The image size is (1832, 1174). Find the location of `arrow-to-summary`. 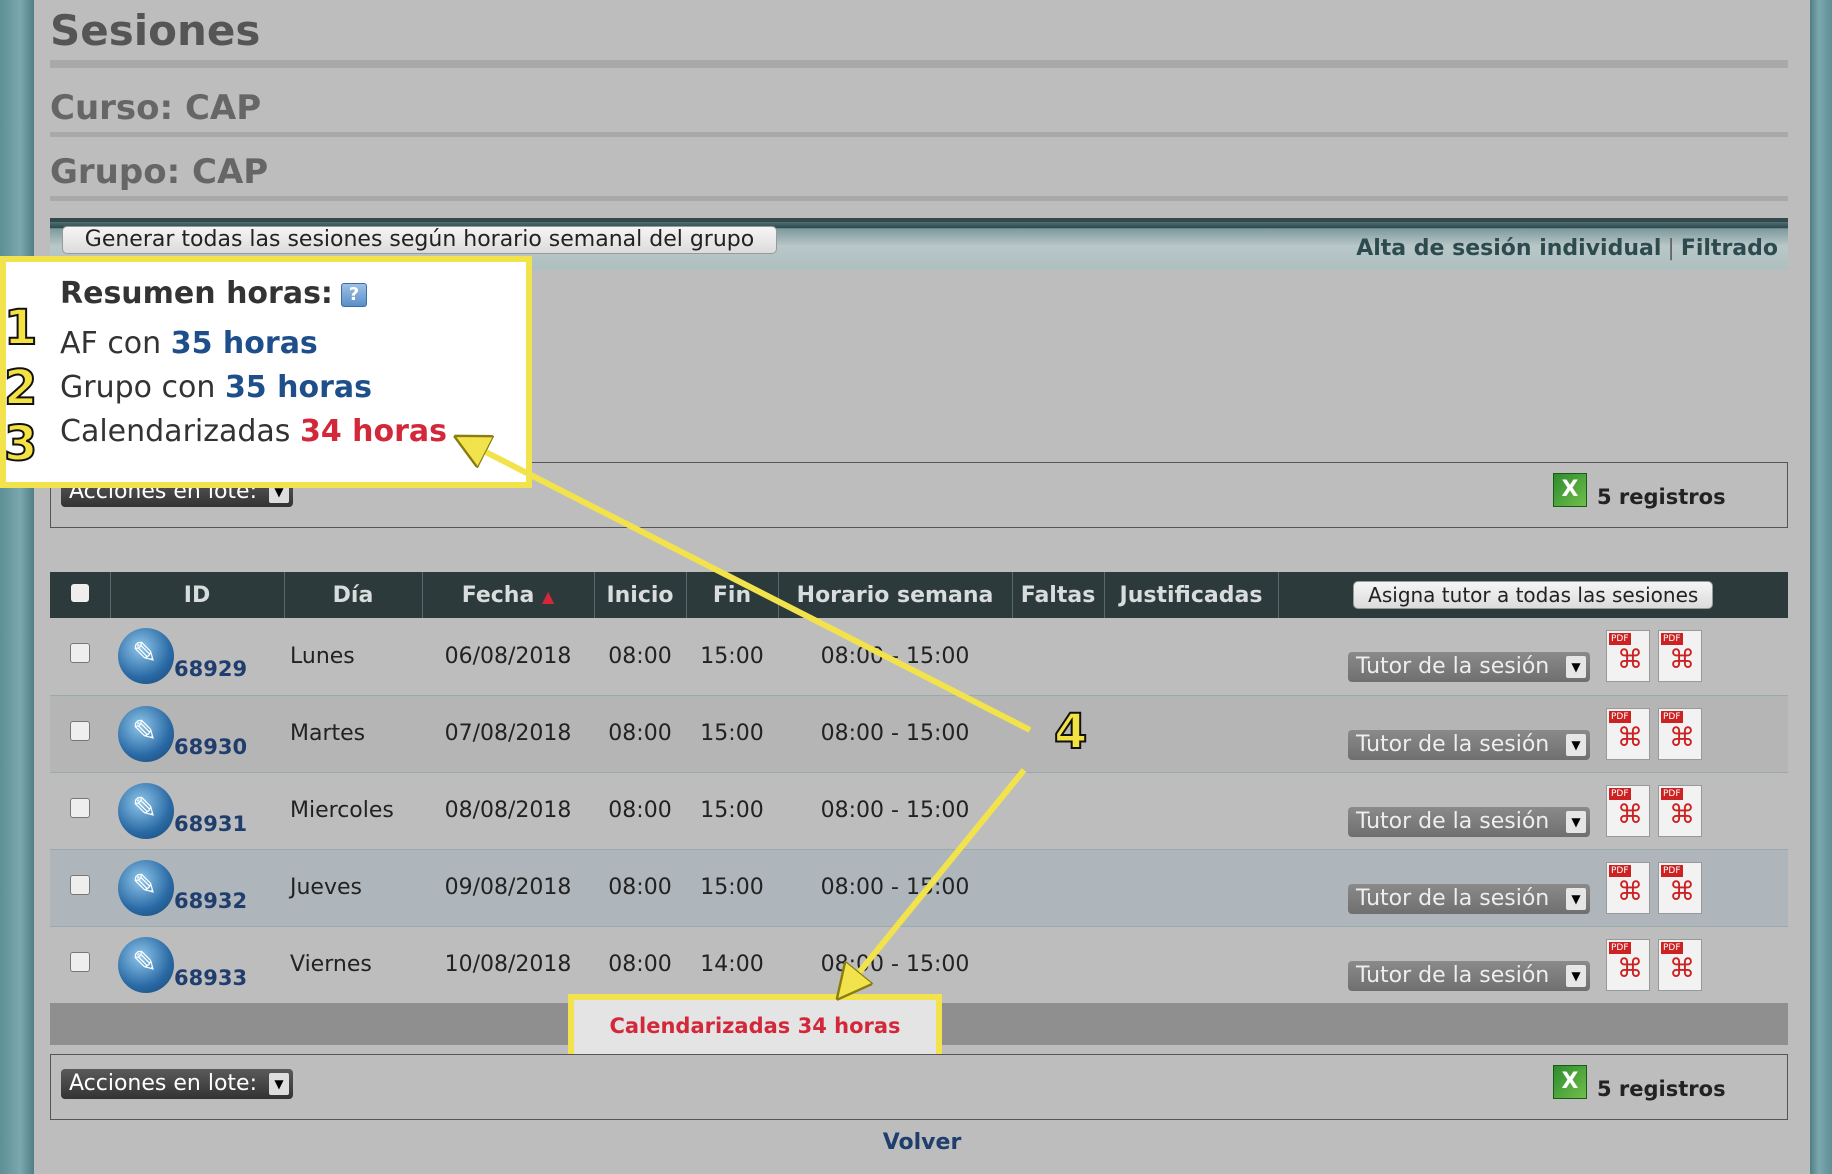

arrow-to-summary is located at coordinates (751, 588).